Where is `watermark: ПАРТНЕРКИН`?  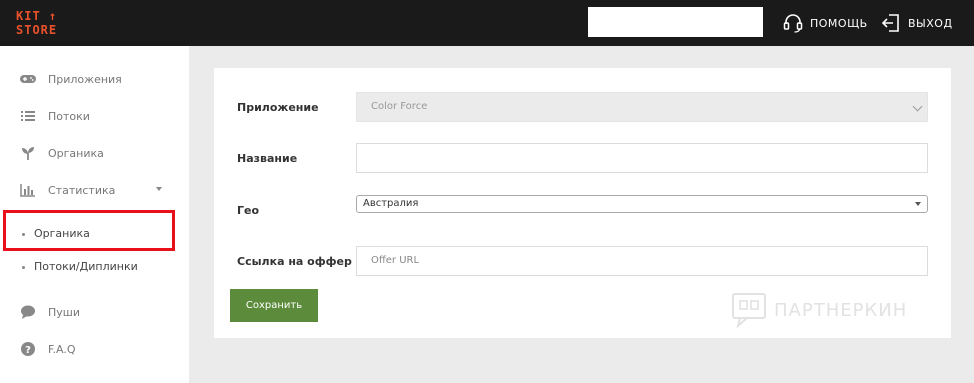
watermark: ПАРТНЕРКИН is located at coordinates (818, 310).